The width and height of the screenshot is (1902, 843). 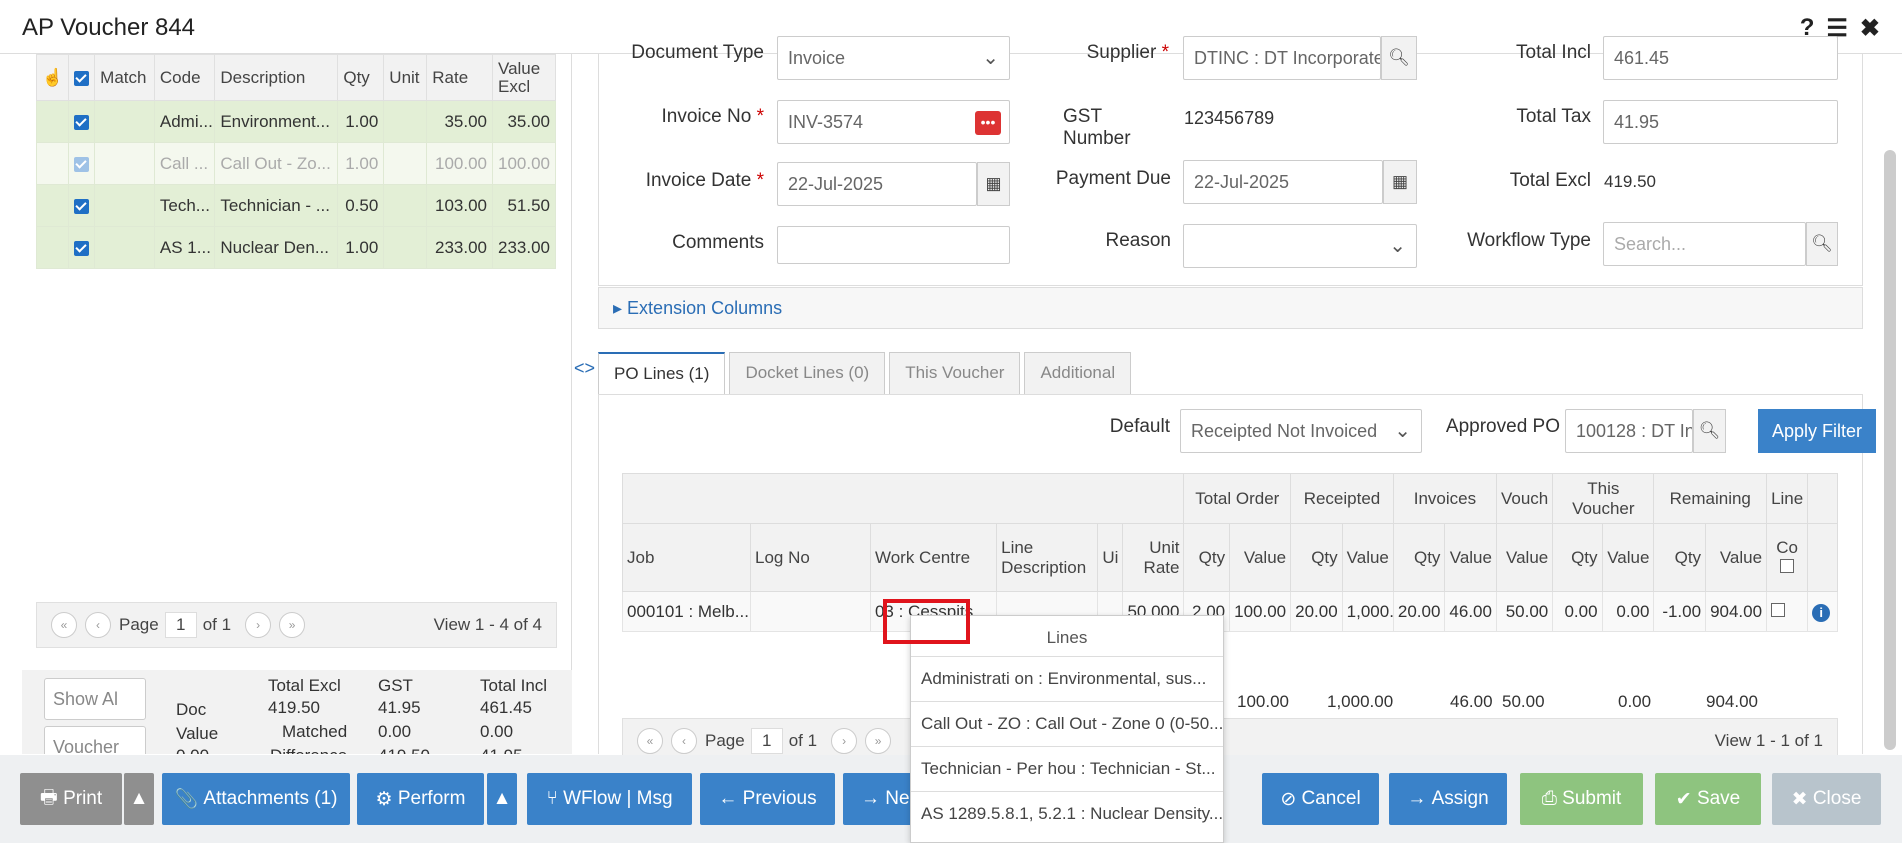 What do you see at coordinates (1282, 58) in the screenshot?
I see `supplier-input: DTINC : DT Incorporatec` at bounding box center [1282, 58].